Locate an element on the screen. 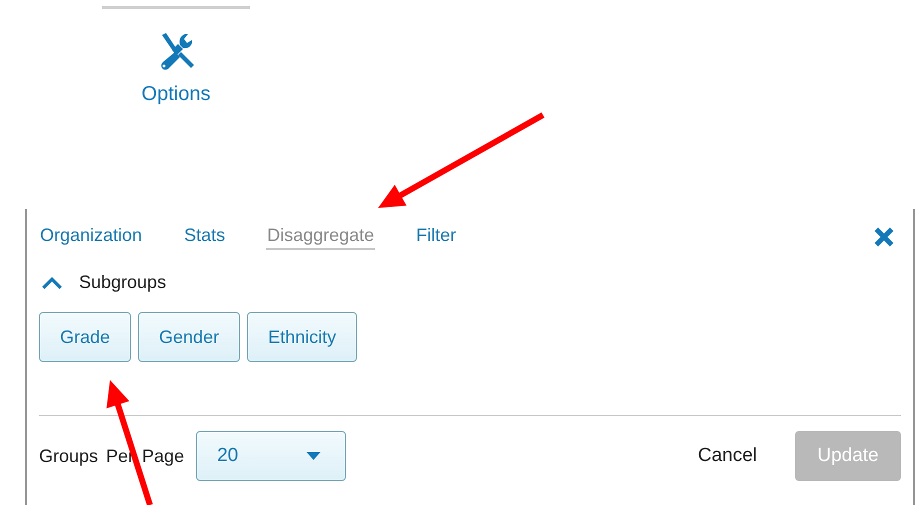 The width and height of the screenshot is (919, 505). subgroup-button: Gender is located at coordinates (189, 337).